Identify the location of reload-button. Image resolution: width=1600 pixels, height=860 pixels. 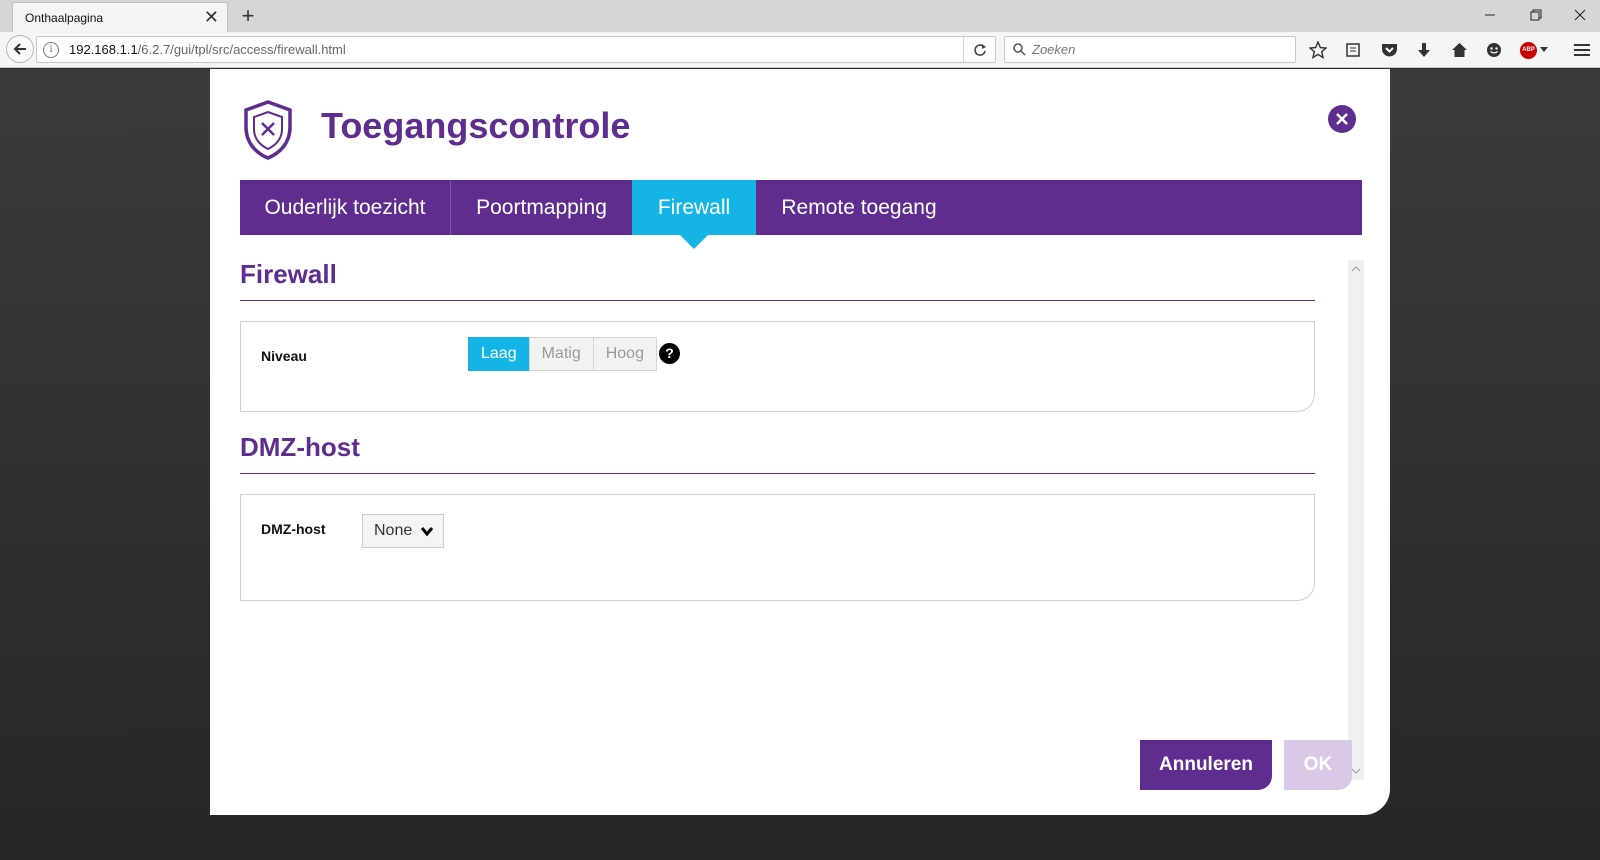
(979, 49).